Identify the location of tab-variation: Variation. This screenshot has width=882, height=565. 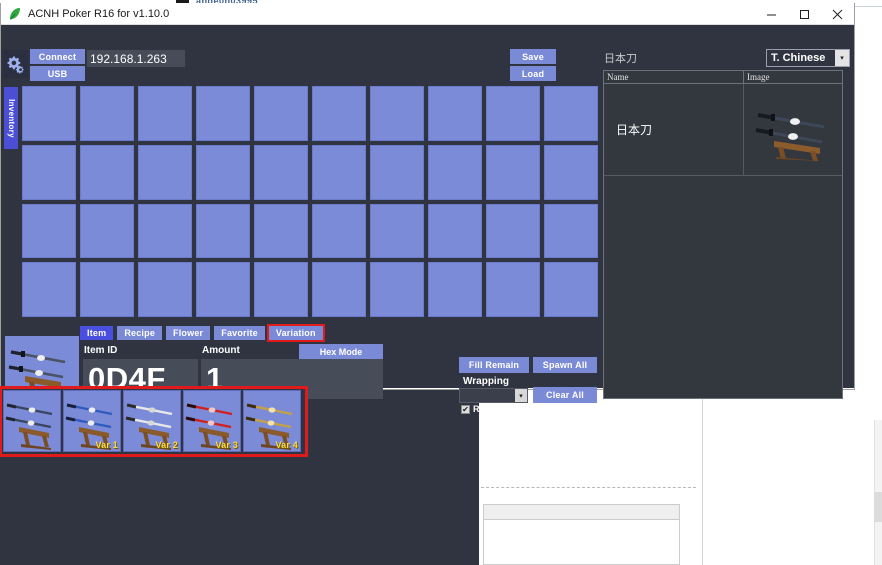
(295, 333).